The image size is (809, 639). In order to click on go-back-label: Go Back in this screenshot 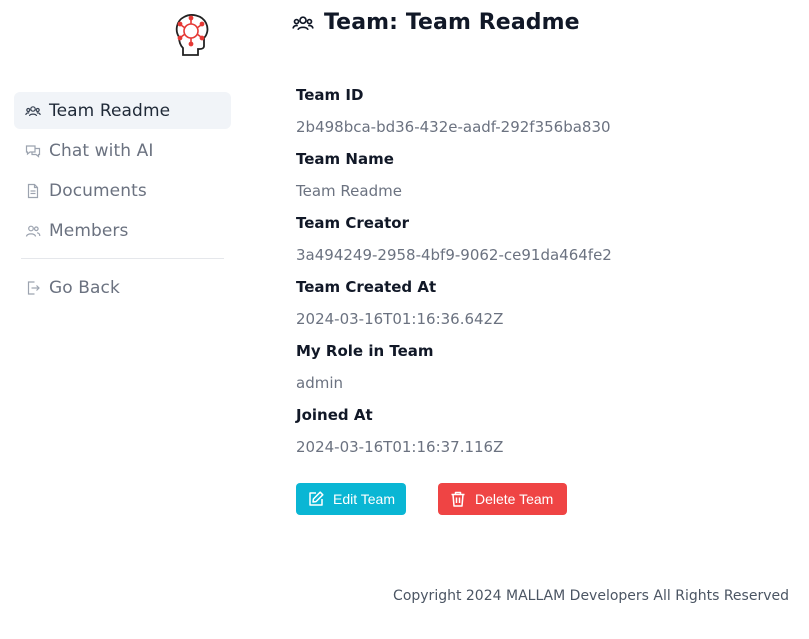, I will do `click(84, 287)`.